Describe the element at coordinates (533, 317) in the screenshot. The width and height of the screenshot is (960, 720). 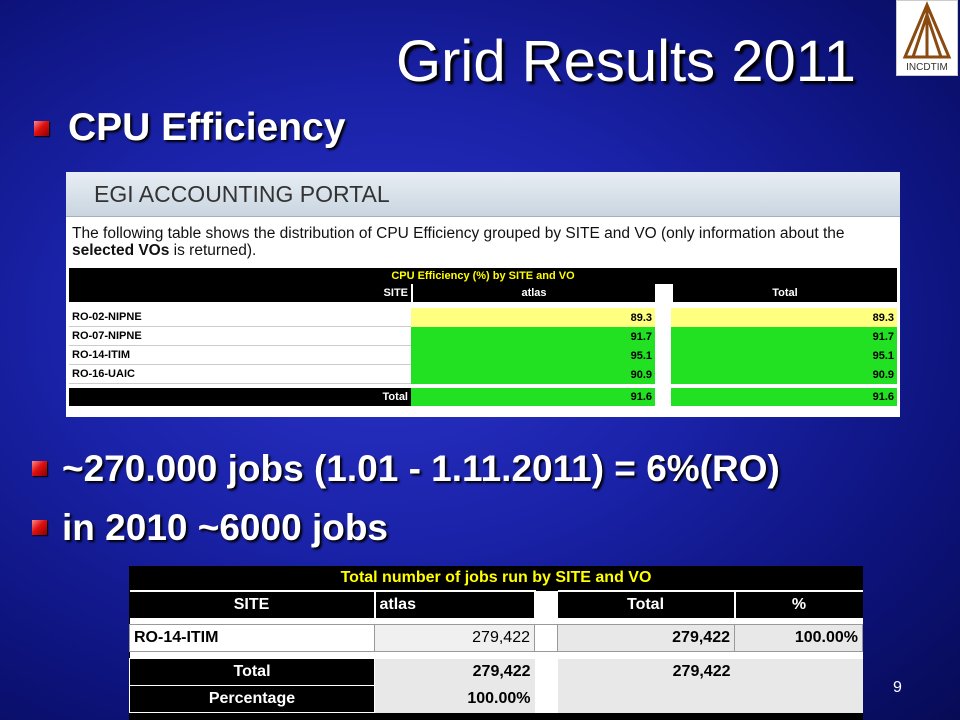
I see `row-atlas: 89.3` at that location.